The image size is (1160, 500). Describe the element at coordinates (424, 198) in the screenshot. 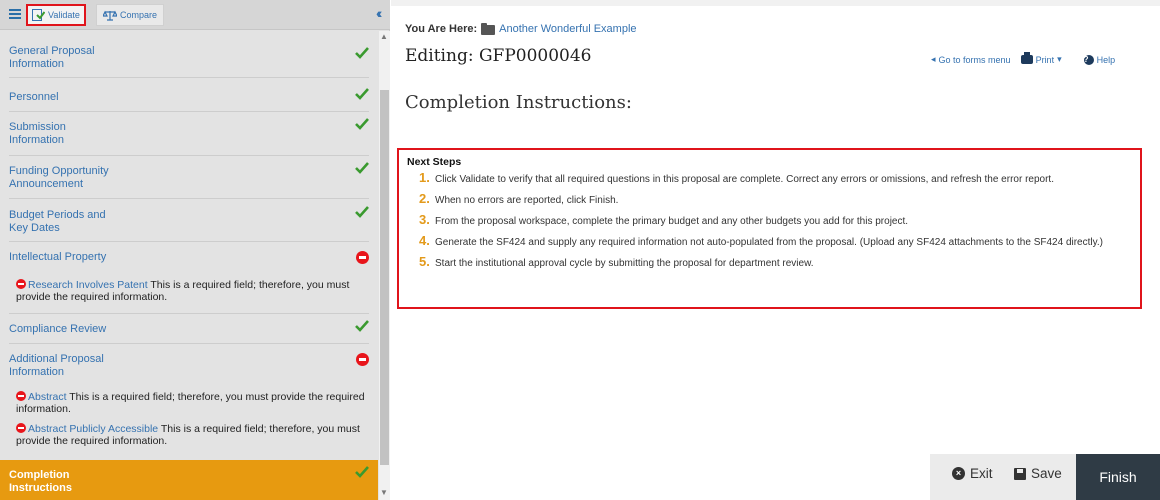

I see `step-number: 2.` at that location.